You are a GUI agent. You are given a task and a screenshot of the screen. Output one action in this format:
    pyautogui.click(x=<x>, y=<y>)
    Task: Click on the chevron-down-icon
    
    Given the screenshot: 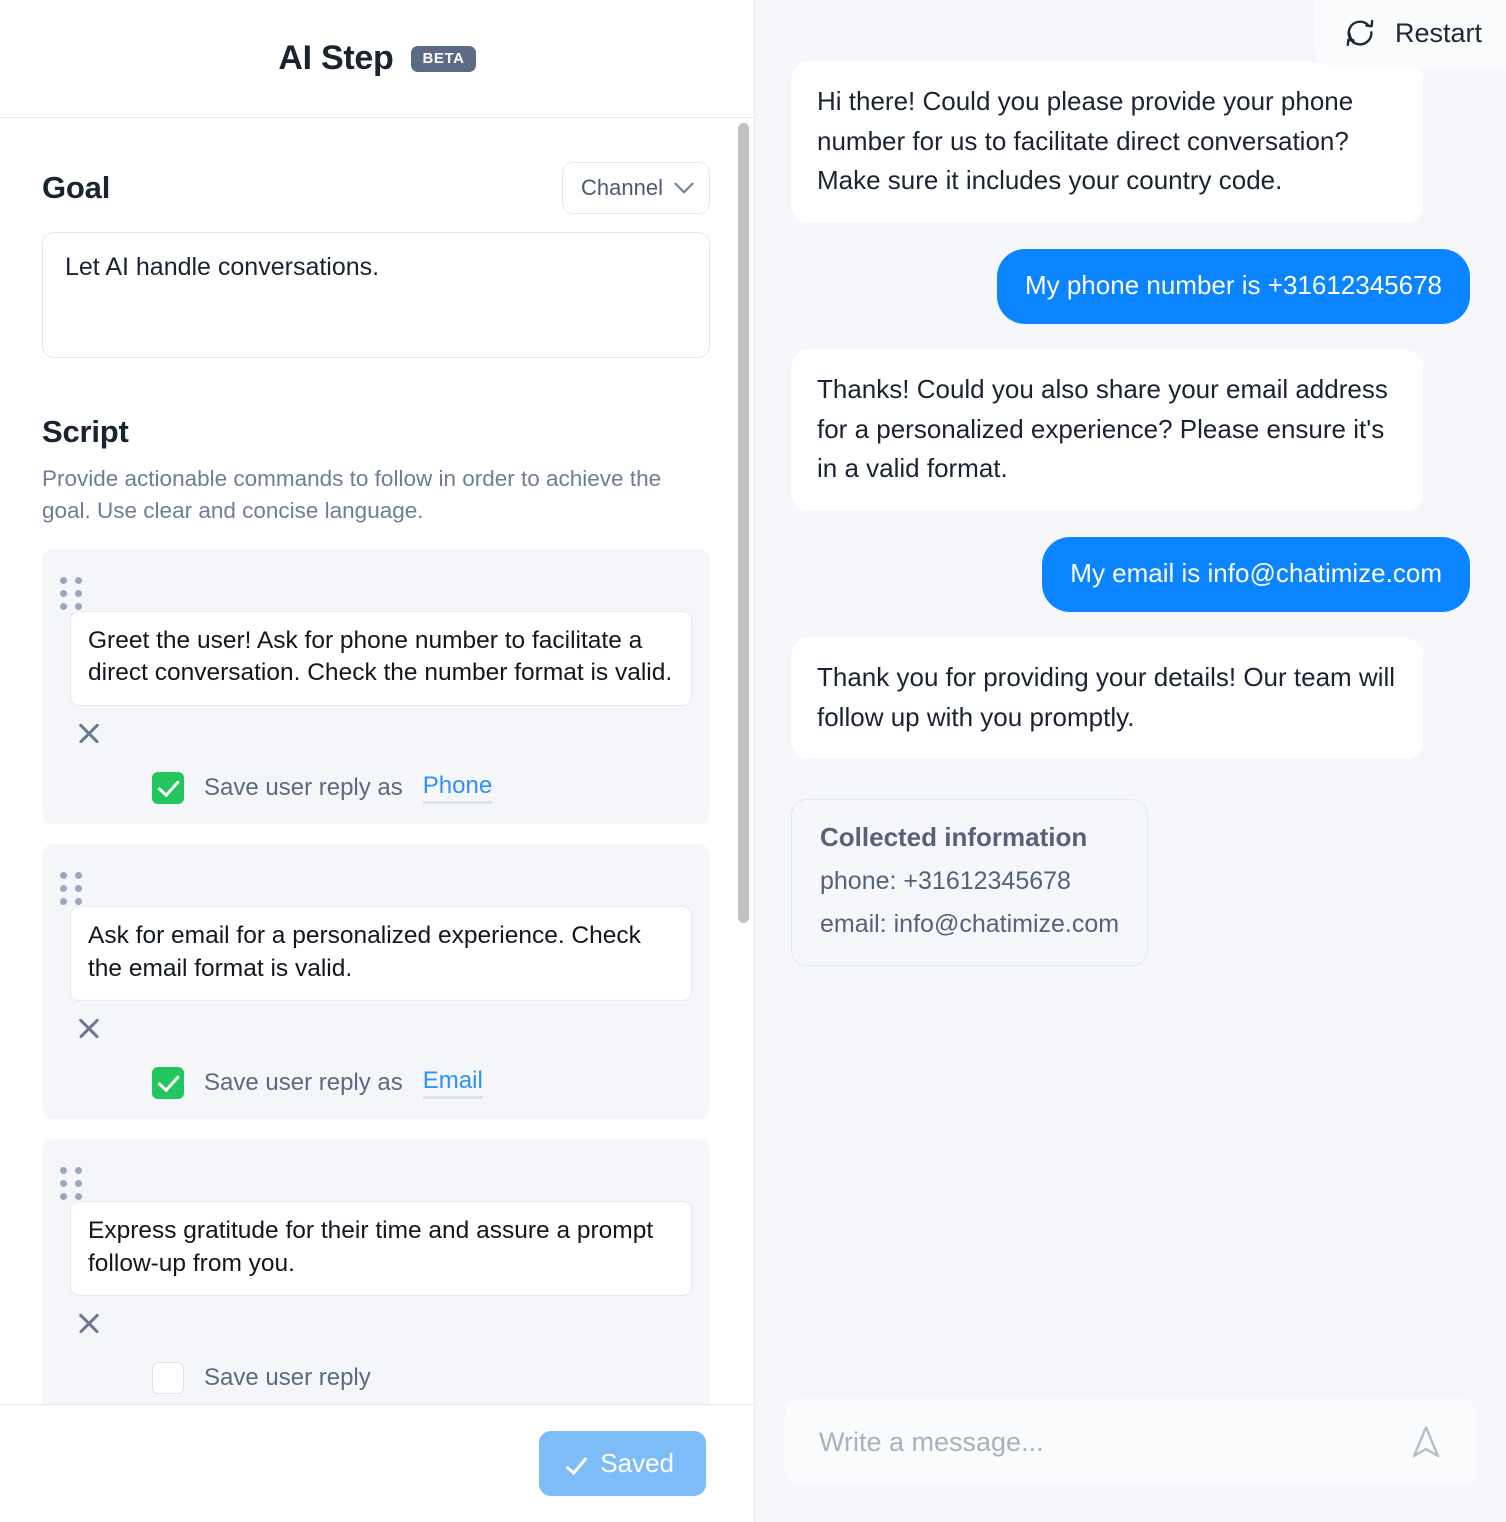 What is the action you would take?
    pyautogui.click(x=684, y=183)
    